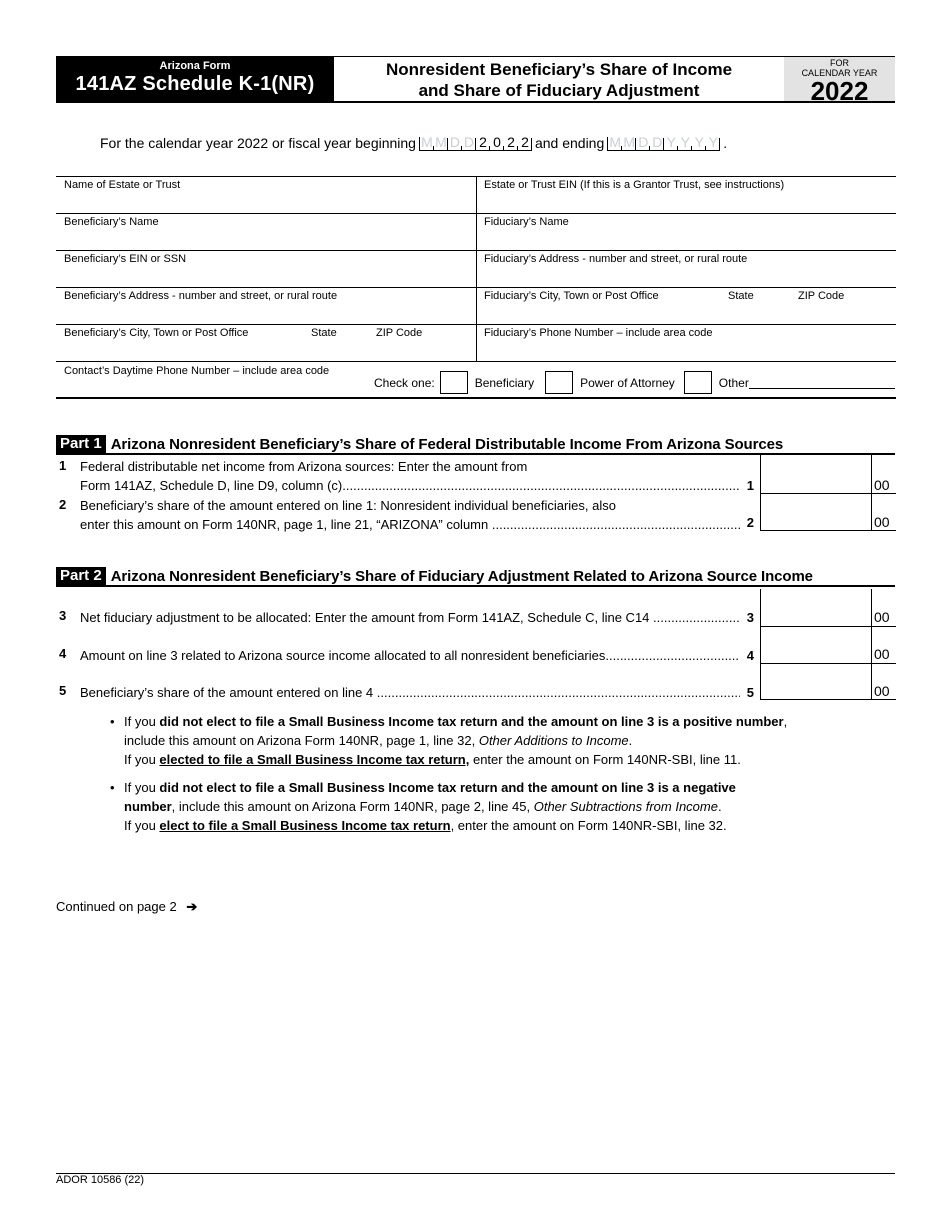 The image size is (950, 1230). Describe the element at coordinates (697, 382) in the screenshot. I see `other-checkbox` at that location.